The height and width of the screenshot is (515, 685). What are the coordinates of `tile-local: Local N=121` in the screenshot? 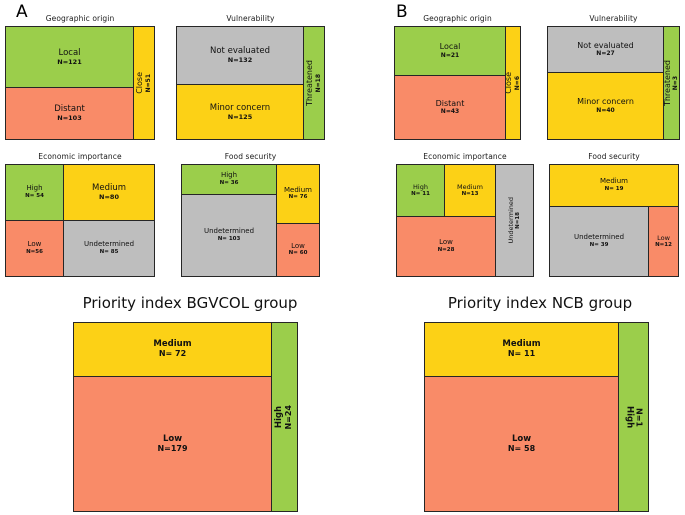 It's located at (69, 57).